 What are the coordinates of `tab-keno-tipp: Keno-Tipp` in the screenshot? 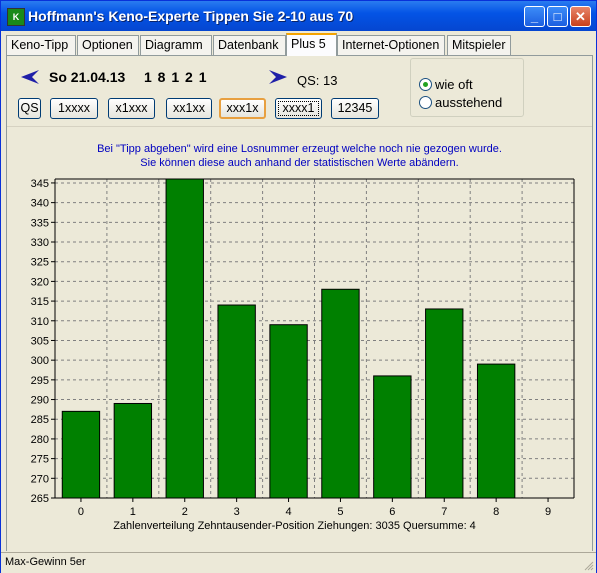 It's located at (41, 45).